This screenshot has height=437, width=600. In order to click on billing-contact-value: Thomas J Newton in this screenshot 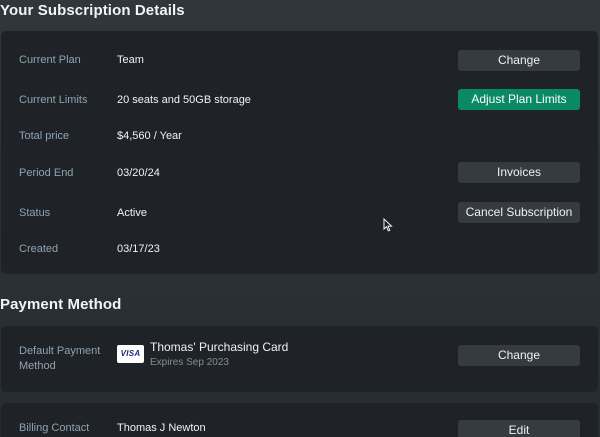, I will do `click(161, 428)`.